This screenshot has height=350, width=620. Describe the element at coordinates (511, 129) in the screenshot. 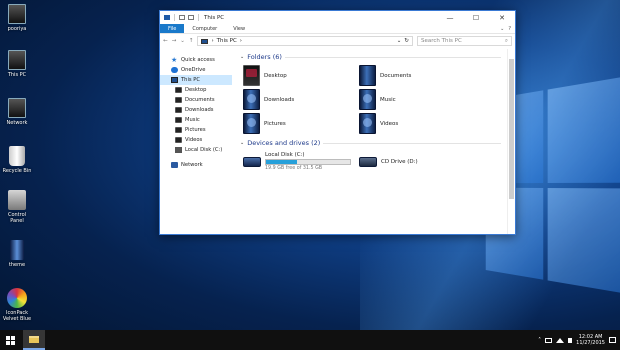

I see `scrollbar-thumb` at that location.